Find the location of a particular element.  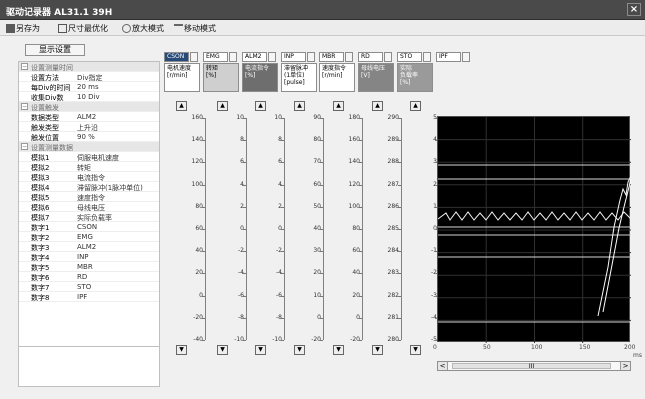

tree-item-row: 数字2 EMG is located at coordinates (89, 237).